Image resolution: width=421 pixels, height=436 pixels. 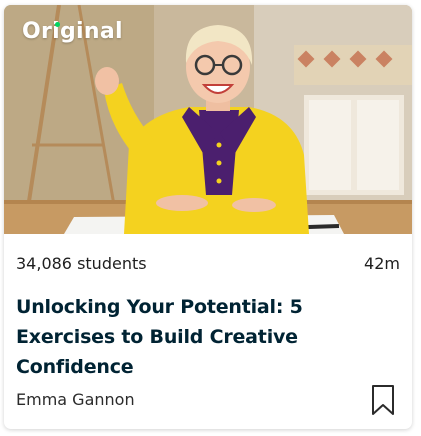 What do you see at coordinates (208, 263) in the screenshot?
I see `class-meta-row: 34,086 students 42m` at bounding box center [208, 263].